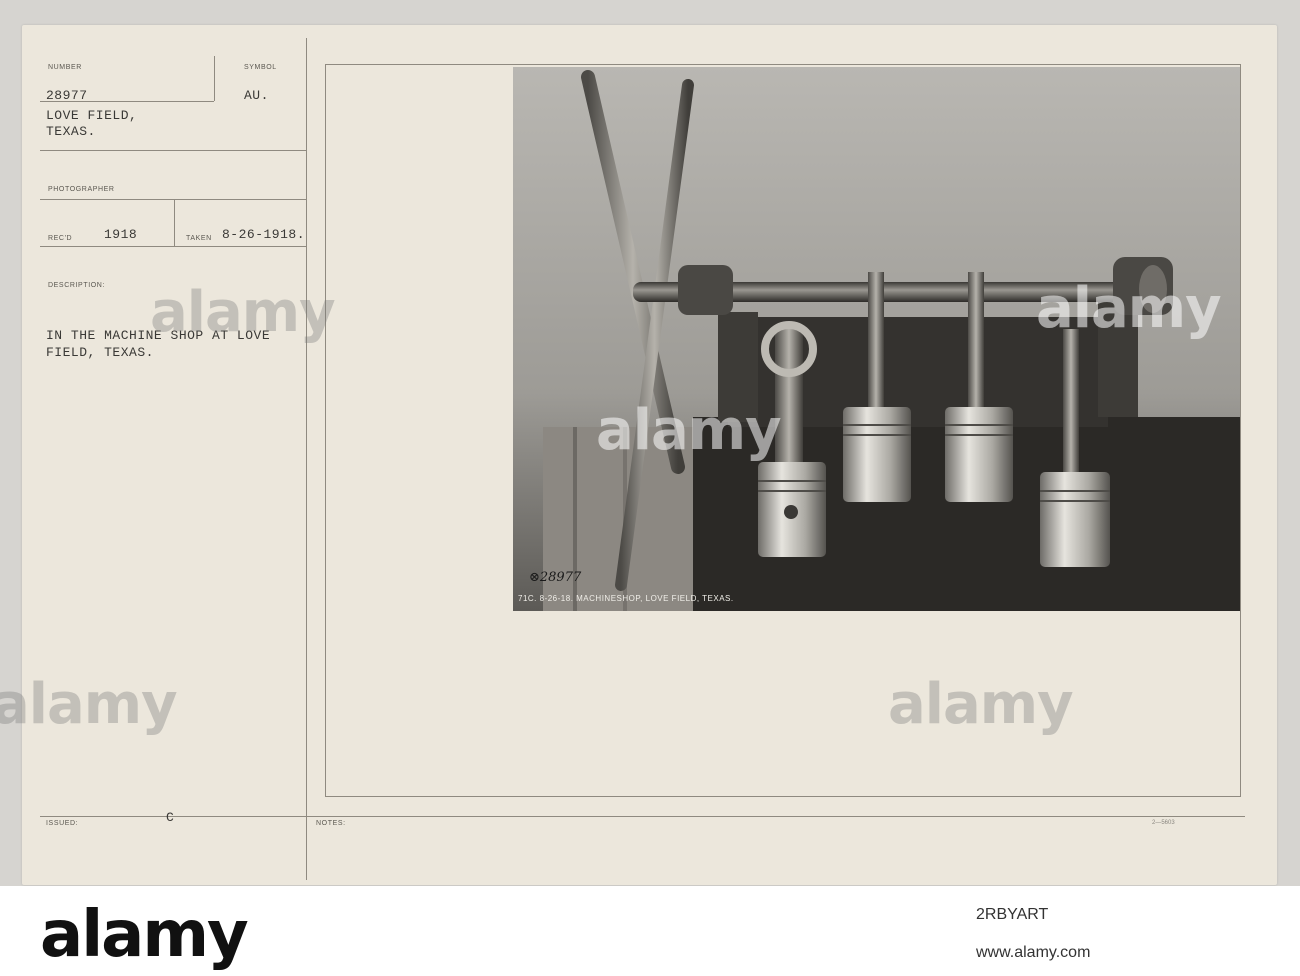 This screenshot has width=1300, height=976. What do you see at coordinates (981, 704) in the screenshot?
I see `watermark-right-bottom: alamy` at bounding box center [981, 704].